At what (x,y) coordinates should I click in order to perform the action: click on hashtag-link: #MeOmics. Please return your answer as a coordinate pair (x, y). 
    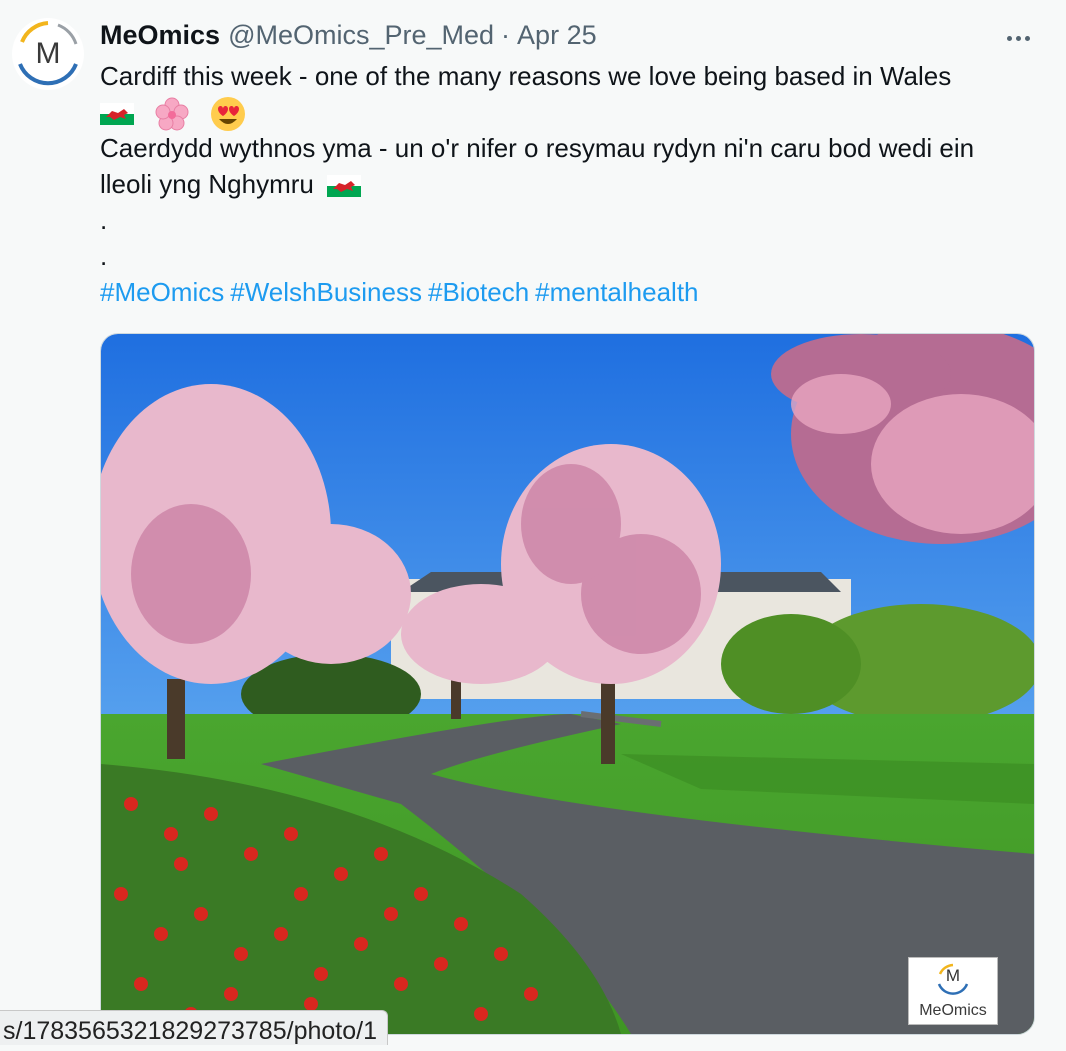
    Looking at the image, I should click on (162, 292).